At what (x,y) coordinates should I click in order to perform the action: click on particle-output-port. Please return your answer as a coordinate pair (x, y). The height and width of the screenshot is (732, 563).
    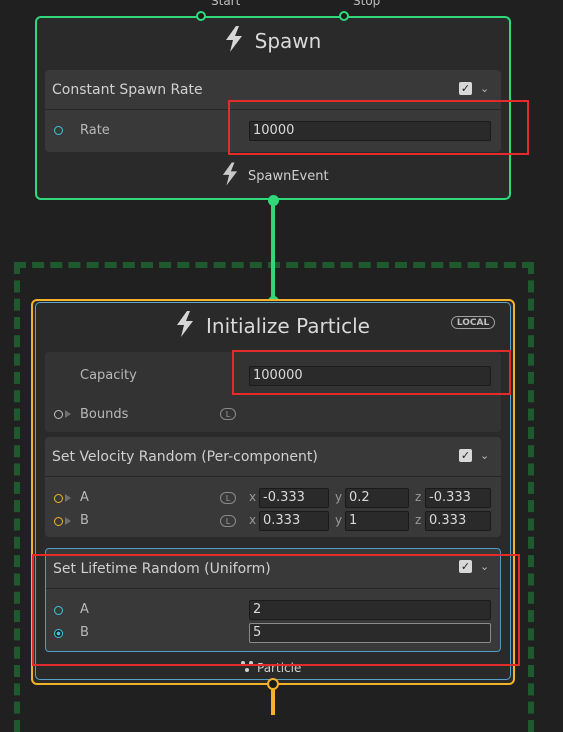
    Looking at the image, I should click on (273, 684).